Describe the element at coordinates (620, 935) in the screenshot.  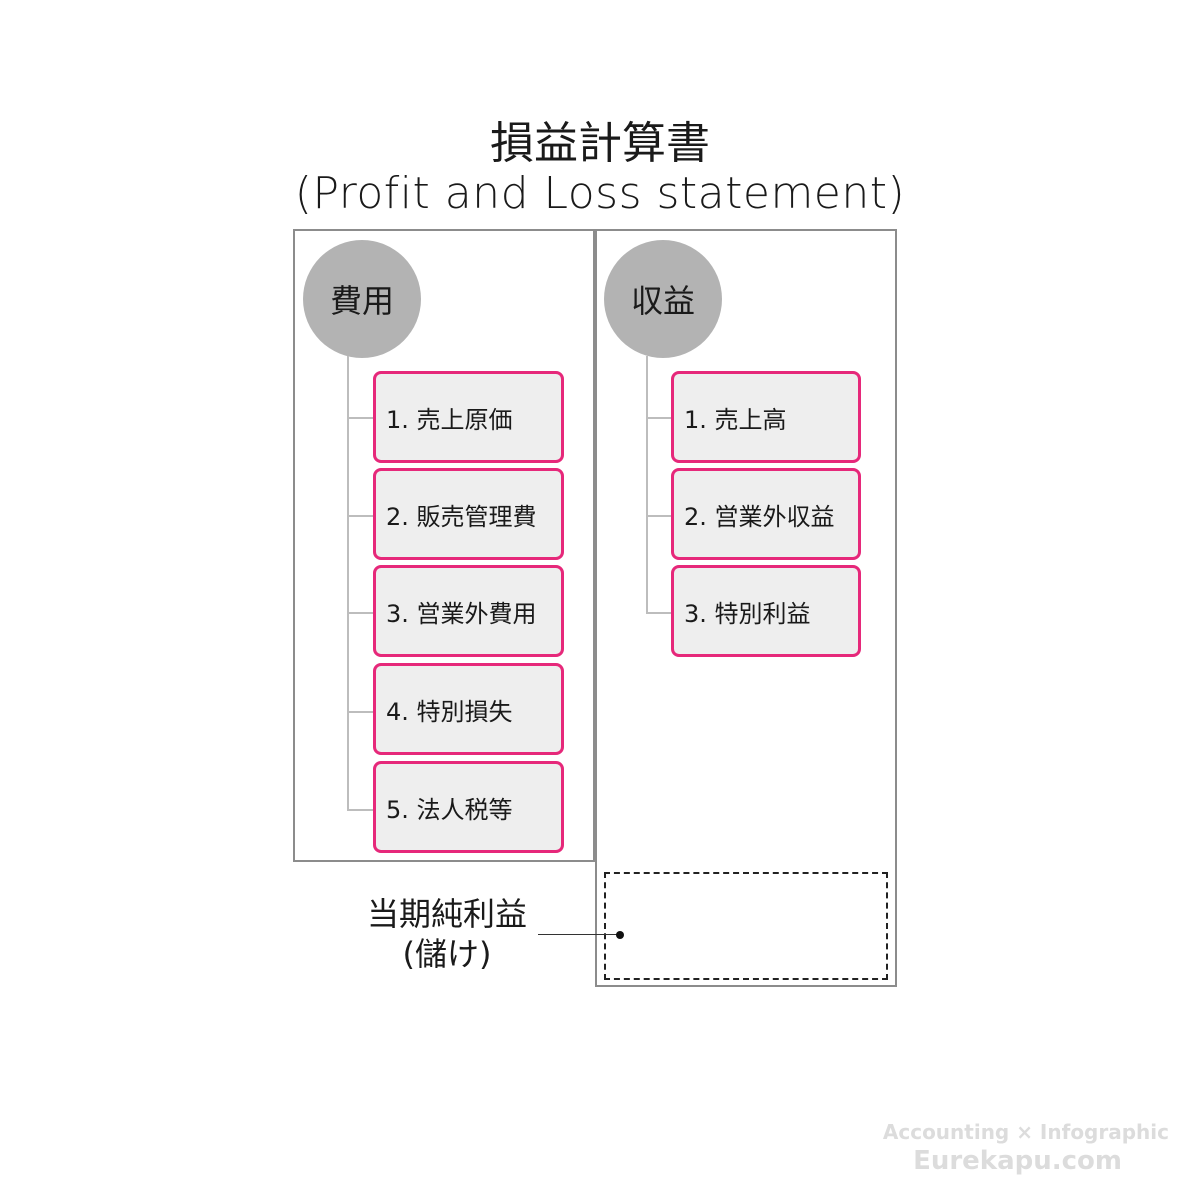
I see `net-income-pointer-dot` at that location.